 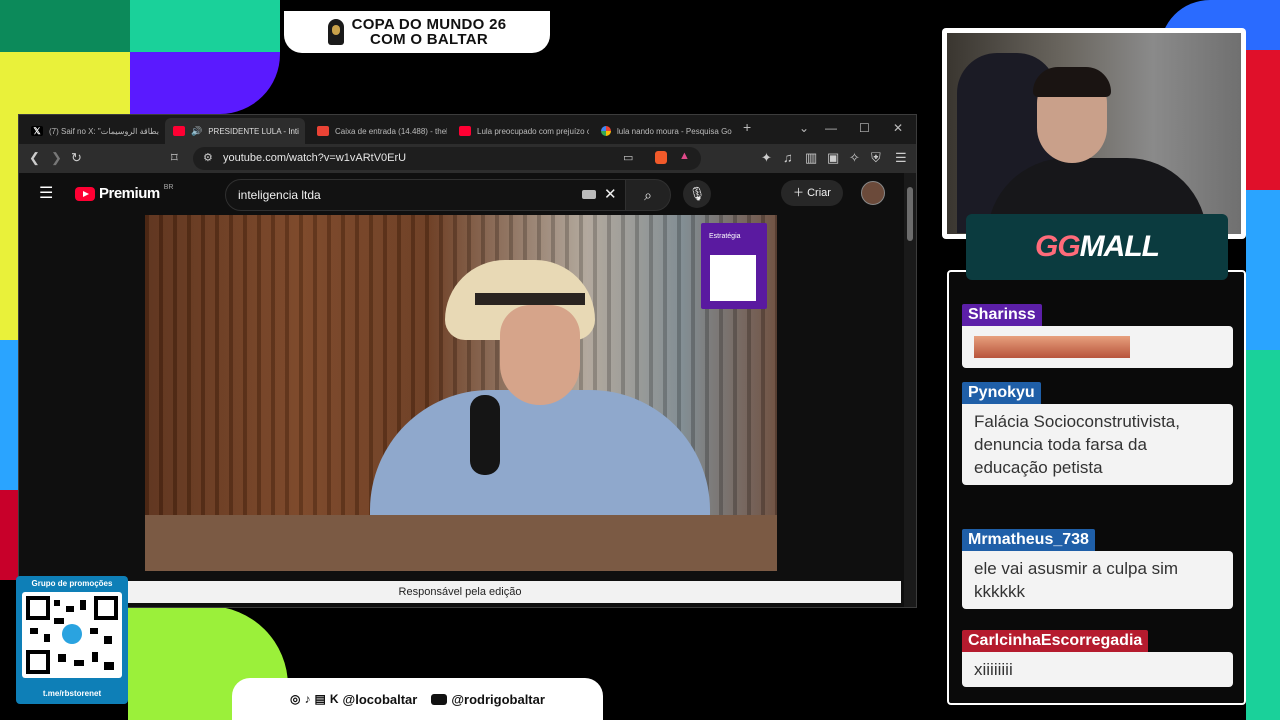 I want to click on sponsor-logo-prefix: GG, so click(x=1058, y=246).